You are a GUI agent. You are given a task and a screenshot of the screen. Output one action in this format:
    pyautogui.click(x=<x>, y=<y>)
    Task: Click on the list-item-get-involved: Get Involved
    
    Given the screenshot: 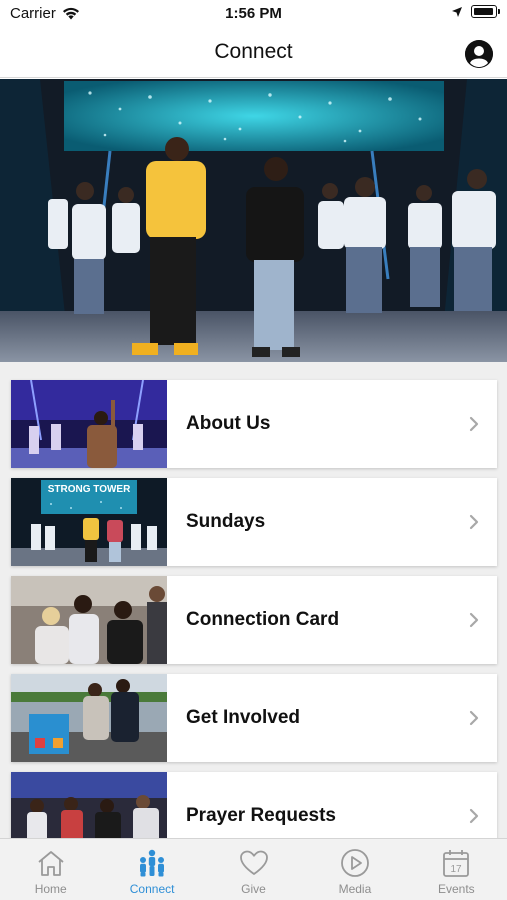 What is the action you would take?
    pyautogui.click(x=254, y=718)
    